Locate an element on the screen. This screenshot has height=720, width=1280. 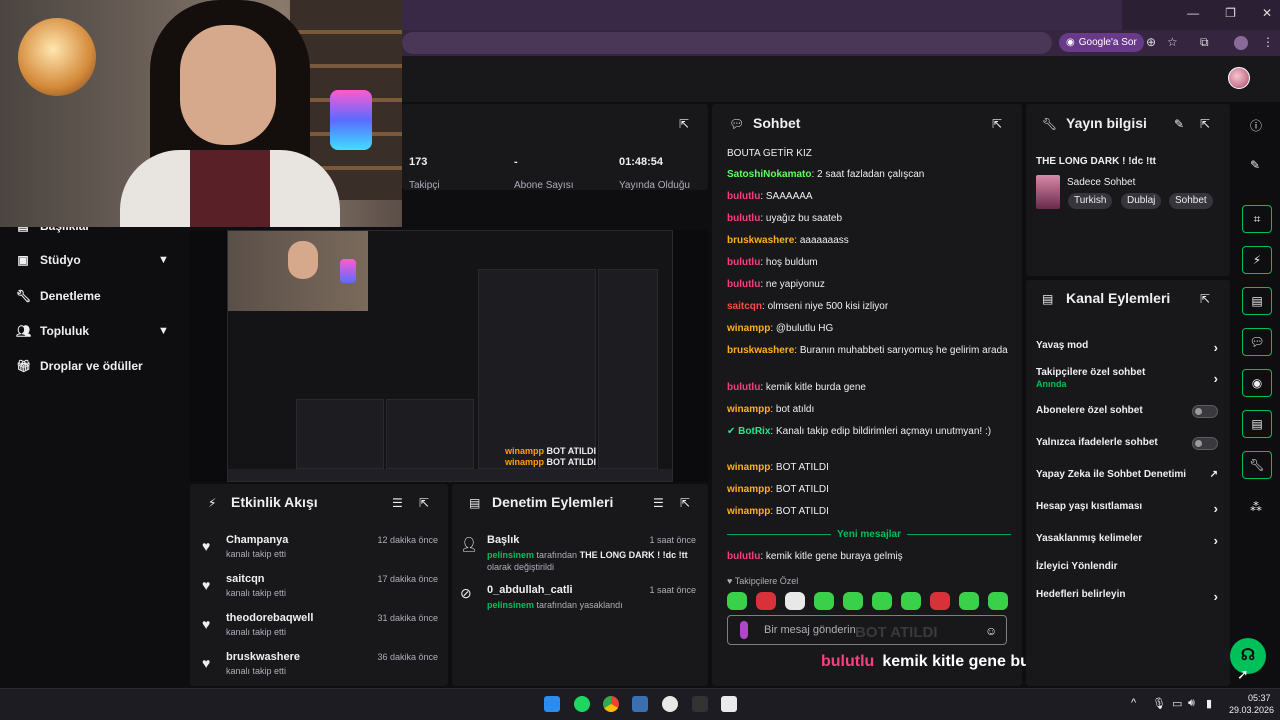
battery-icon: ▮ is located at coordinates (1209, 703).